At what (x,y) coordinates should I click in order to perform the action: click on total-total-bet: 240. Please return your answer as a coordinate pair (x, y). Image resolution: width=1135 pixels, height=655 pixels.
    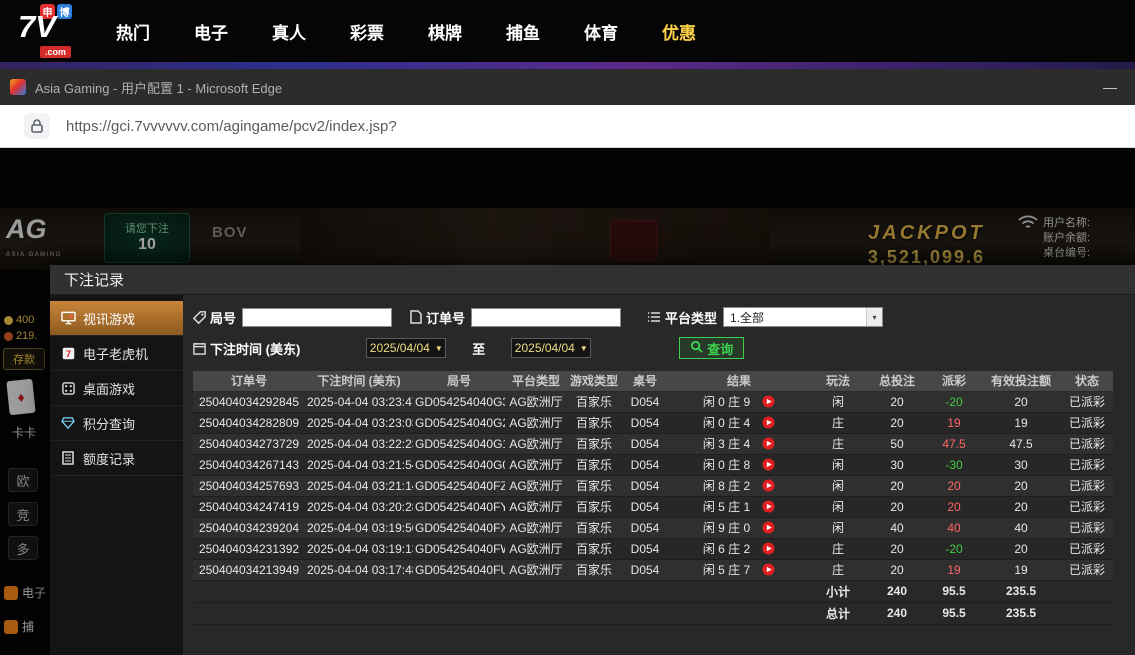
    Looking at the image, I should click on (897, 613).